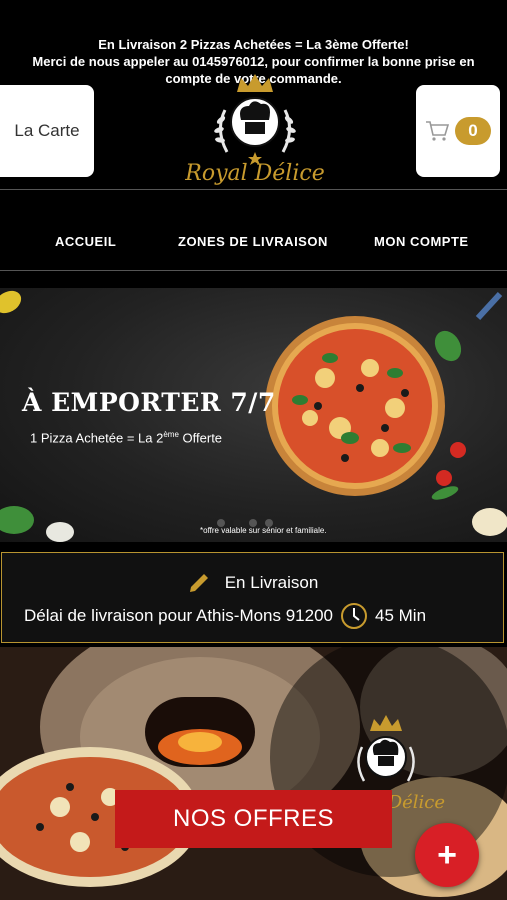 Image resolution: width=507 pixels, height=900 pixels. I want to click on cart-count-badge: 0, so click(473, 131).